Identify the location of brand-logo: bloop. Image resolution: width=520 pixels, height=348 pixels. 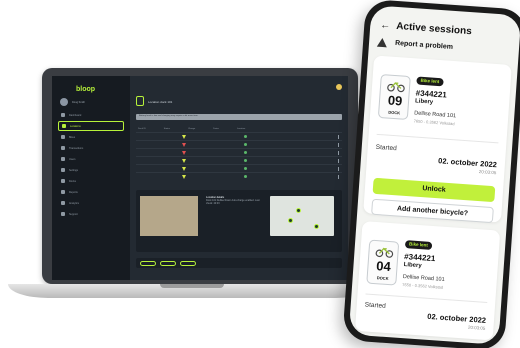
(86, 89).